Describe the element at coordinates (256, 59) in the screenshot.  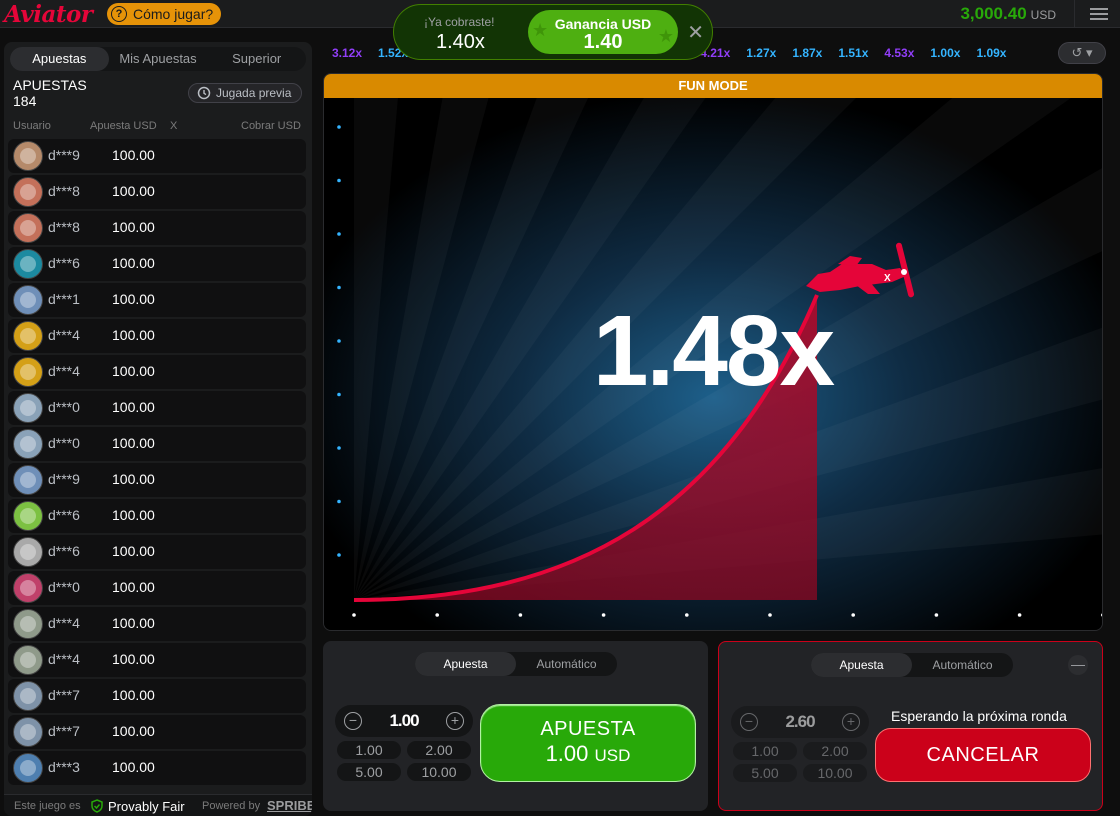
I see `tab-top: Superior` at that location.